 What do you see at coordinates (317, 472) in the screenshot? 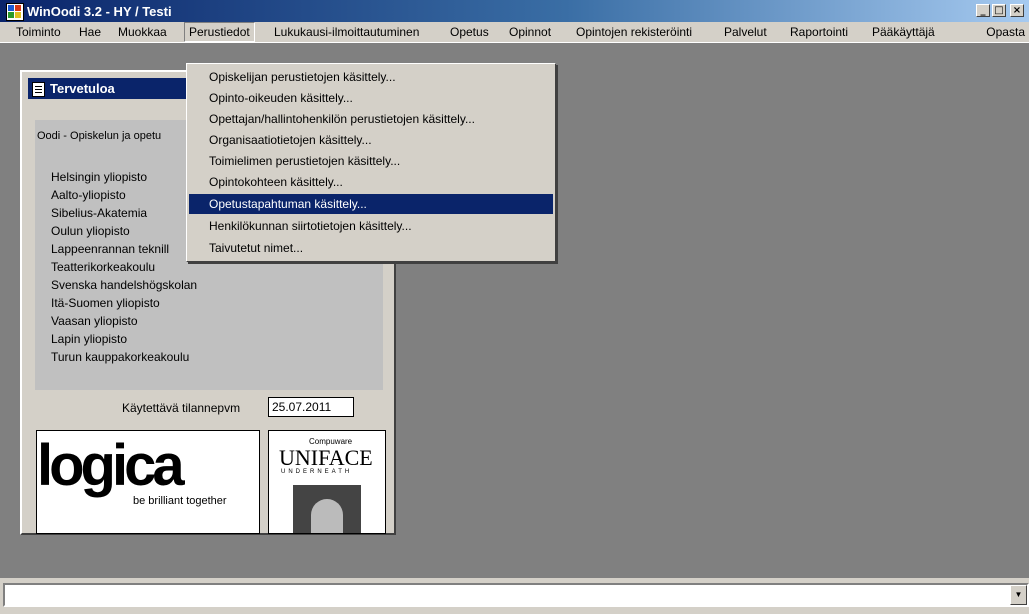
I see `uniface-sub: UNDERNEATH` at bounding box center [317, 472].